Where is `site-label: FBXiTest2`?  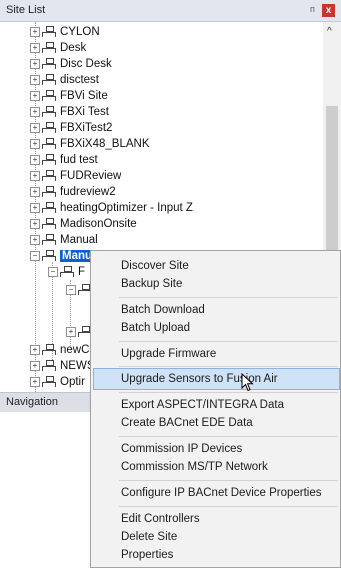 site-label: FBXiTest2 is located at coordinates (86, 128).